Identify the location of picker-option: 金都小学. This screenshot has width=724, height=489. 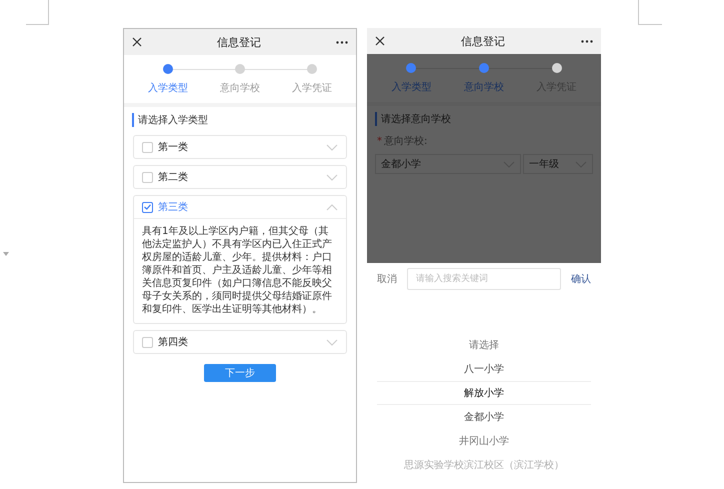
(484, 417).